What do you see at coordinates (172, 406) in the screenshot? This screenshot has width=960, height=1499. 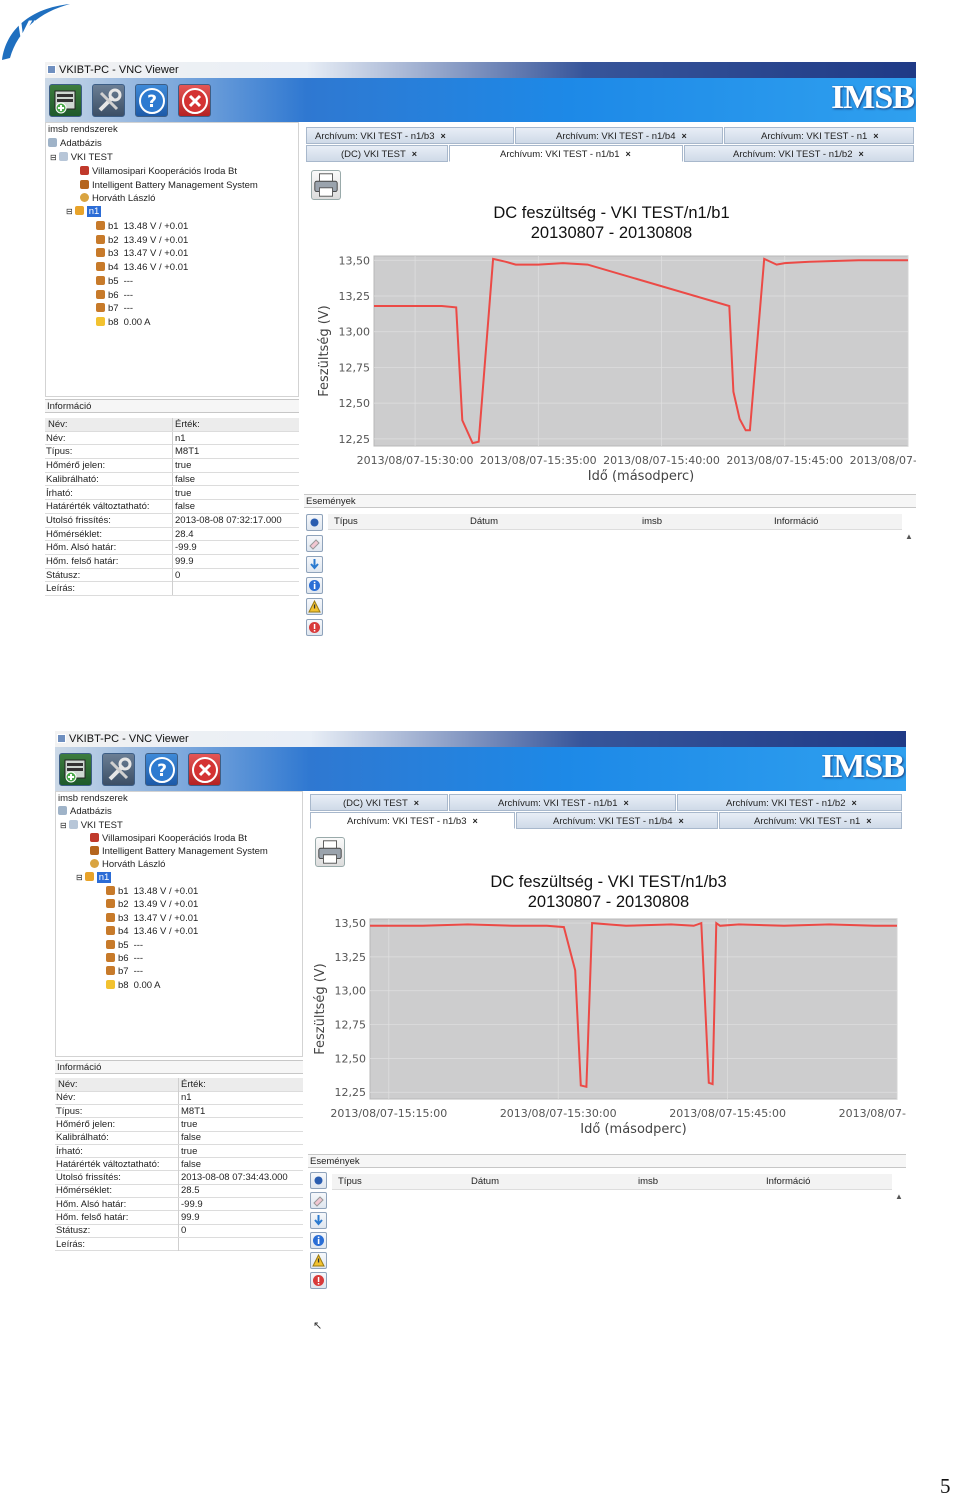 I see `info-header: Információ` at bounding box center [172, 406].